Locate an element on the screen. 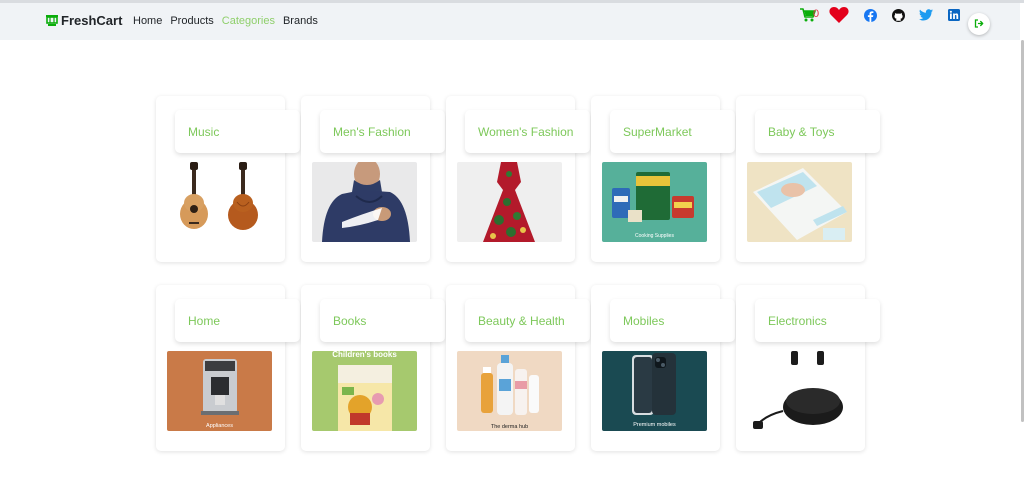  category-card-mobiles: Mobiles Premium mobiles is located at coordinates (663, 368).